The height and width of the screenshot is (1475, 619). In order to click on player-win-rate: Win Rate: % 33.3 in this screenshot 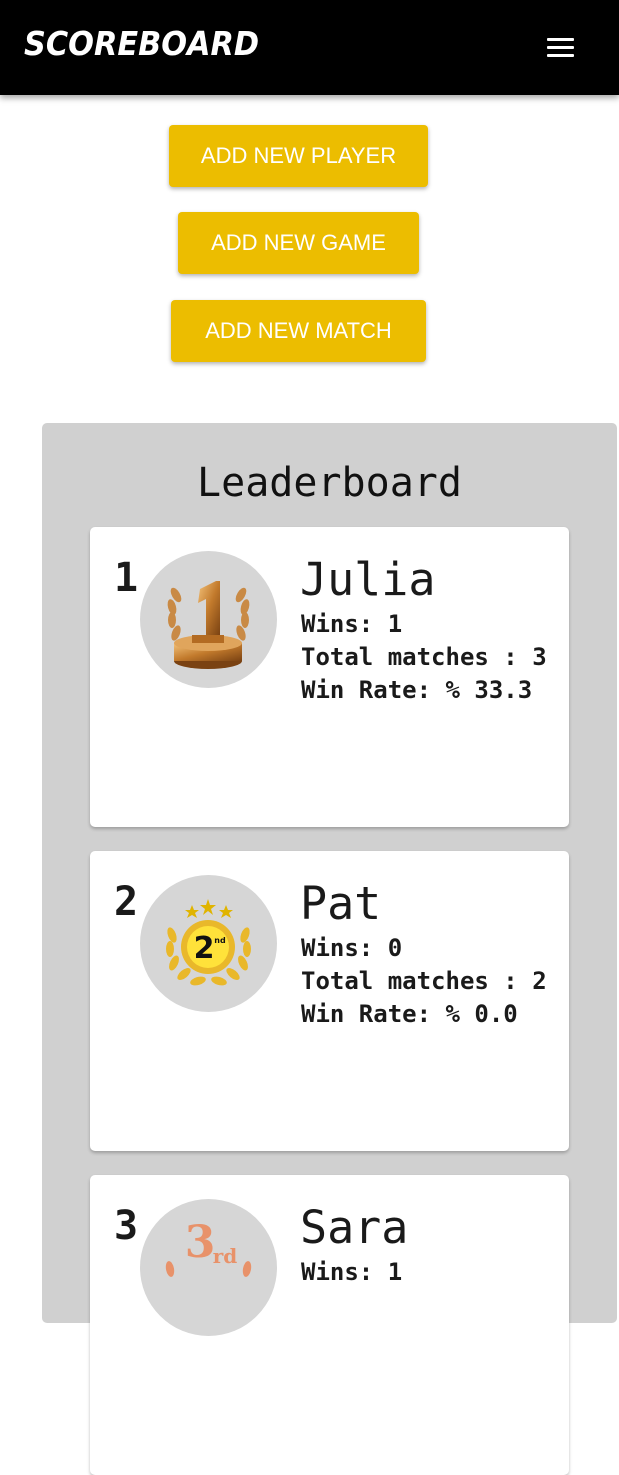, I will do `click(417, 690)`.